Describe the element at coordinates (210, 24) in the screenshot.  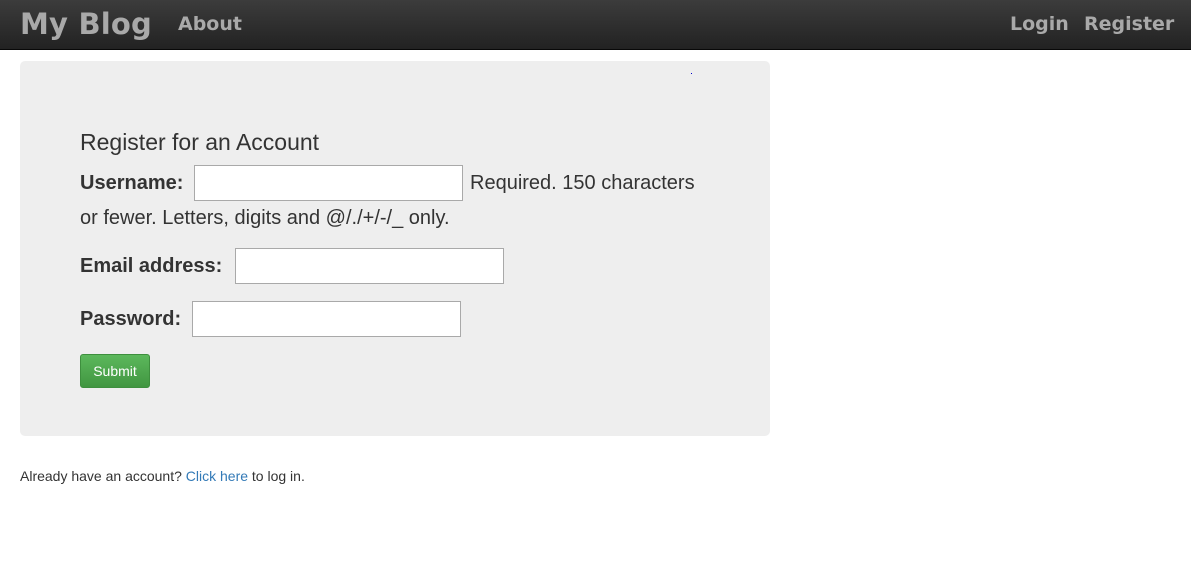
I see `nav-about-link: About` at that location.